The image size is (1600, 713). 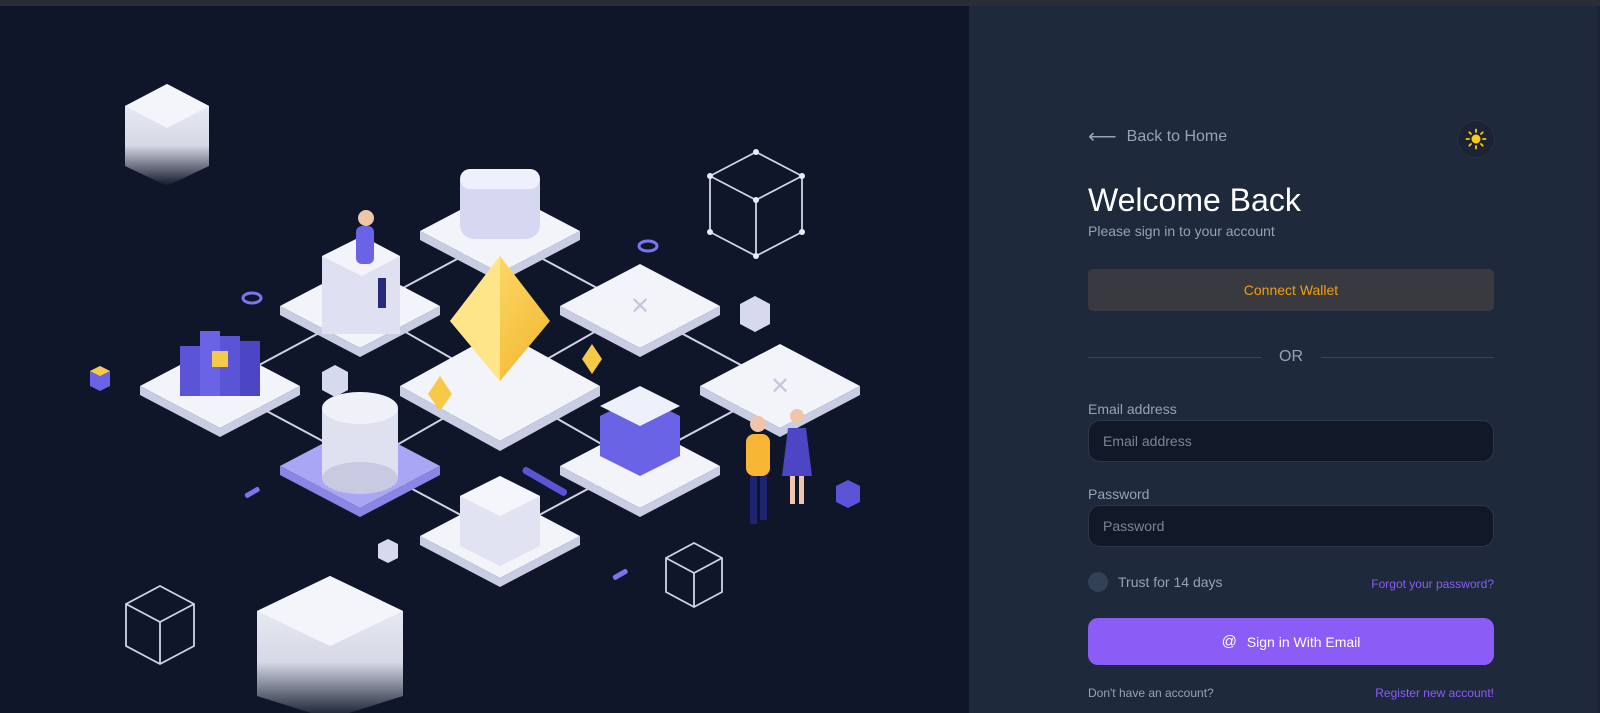 What do you see at coordinates (1119, 494) in the screenshot?
I see `password-label: Password` at bounding box center [1119, 494].